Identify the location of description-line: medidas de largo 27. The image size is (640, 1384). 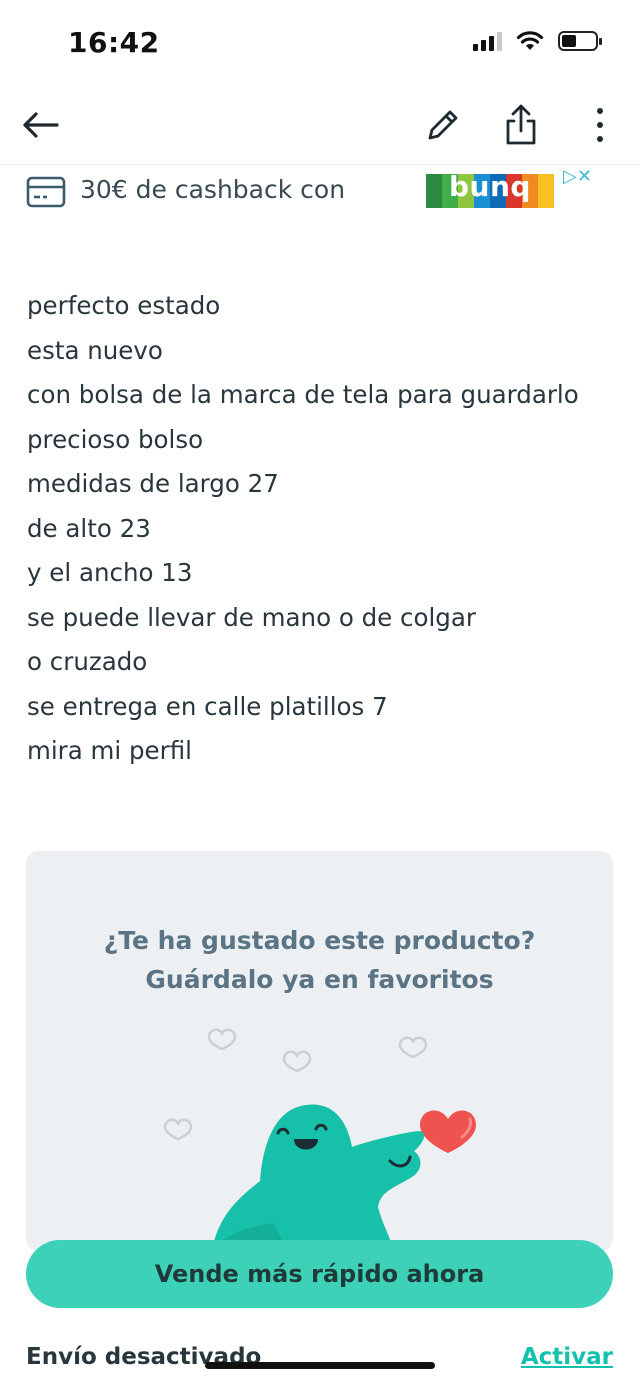
(153, 483).